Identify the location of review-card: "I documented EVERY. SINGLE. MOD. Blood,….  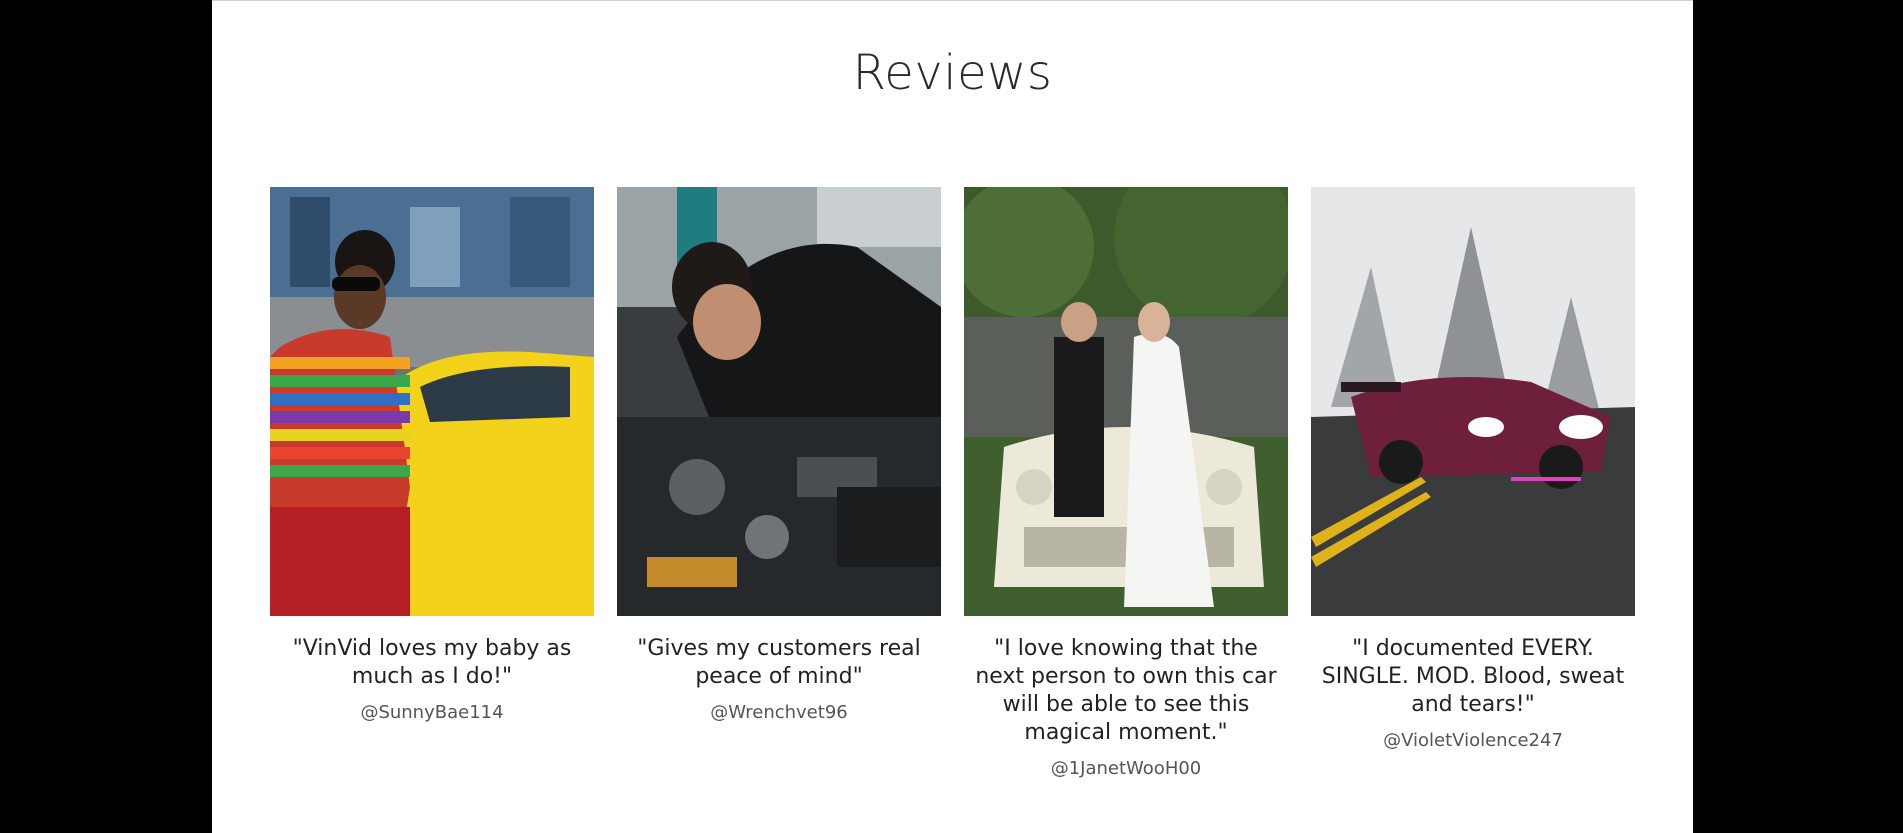
(1473, 470).